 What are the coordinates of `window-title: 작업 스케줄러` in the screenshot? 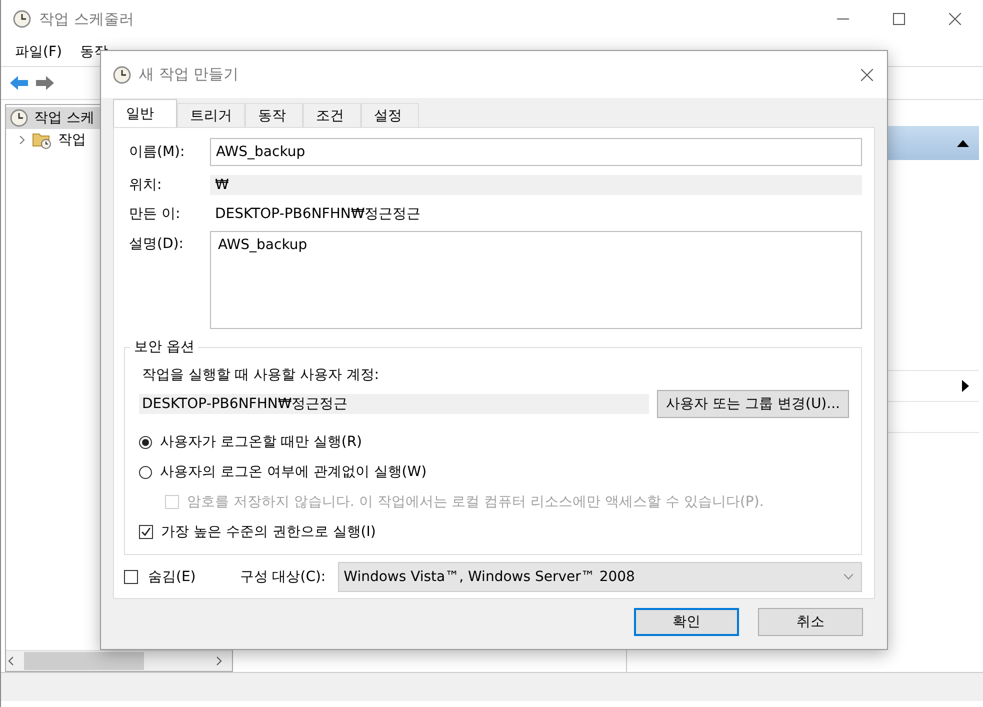 It's located at (86, 19).